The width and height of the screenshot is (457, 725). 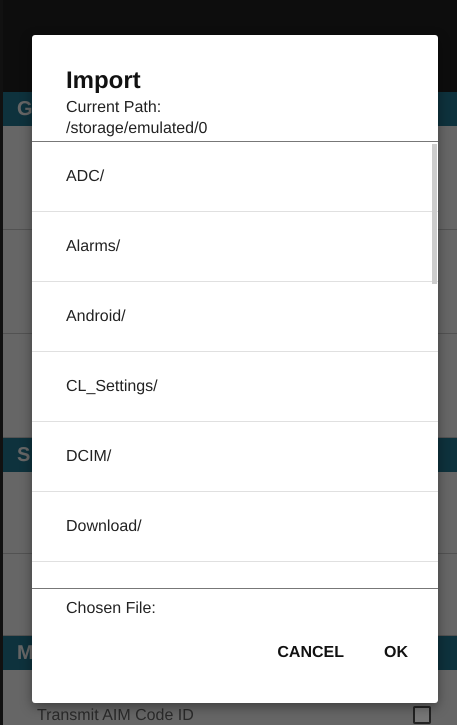 What do you see at coordinates (136, 129) in the screenshot?
I see `current-path: /storage/emulated/0` at bounding box center [136, 129].